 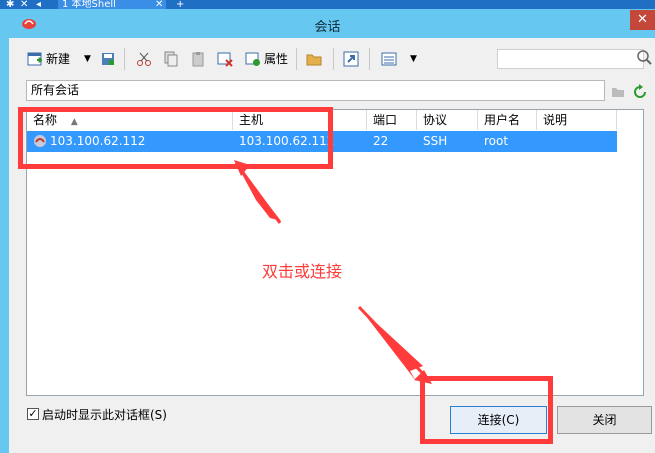 I want to click on startup-checkbox-label: 启动时显示此对话框(S), so click(x=104, y=414).